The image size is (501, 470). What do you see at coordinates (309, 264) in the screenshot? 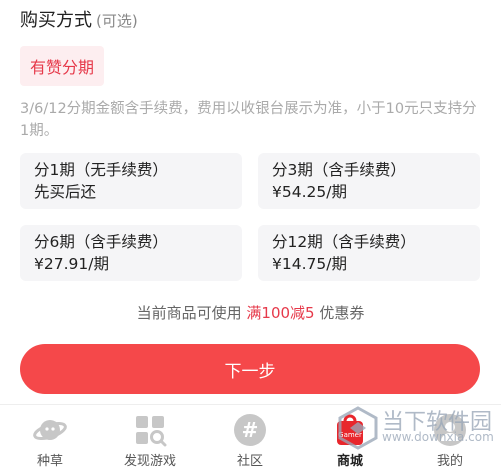
I see `option-detail: ¥14.75/期` at bounding box center [309, 264].